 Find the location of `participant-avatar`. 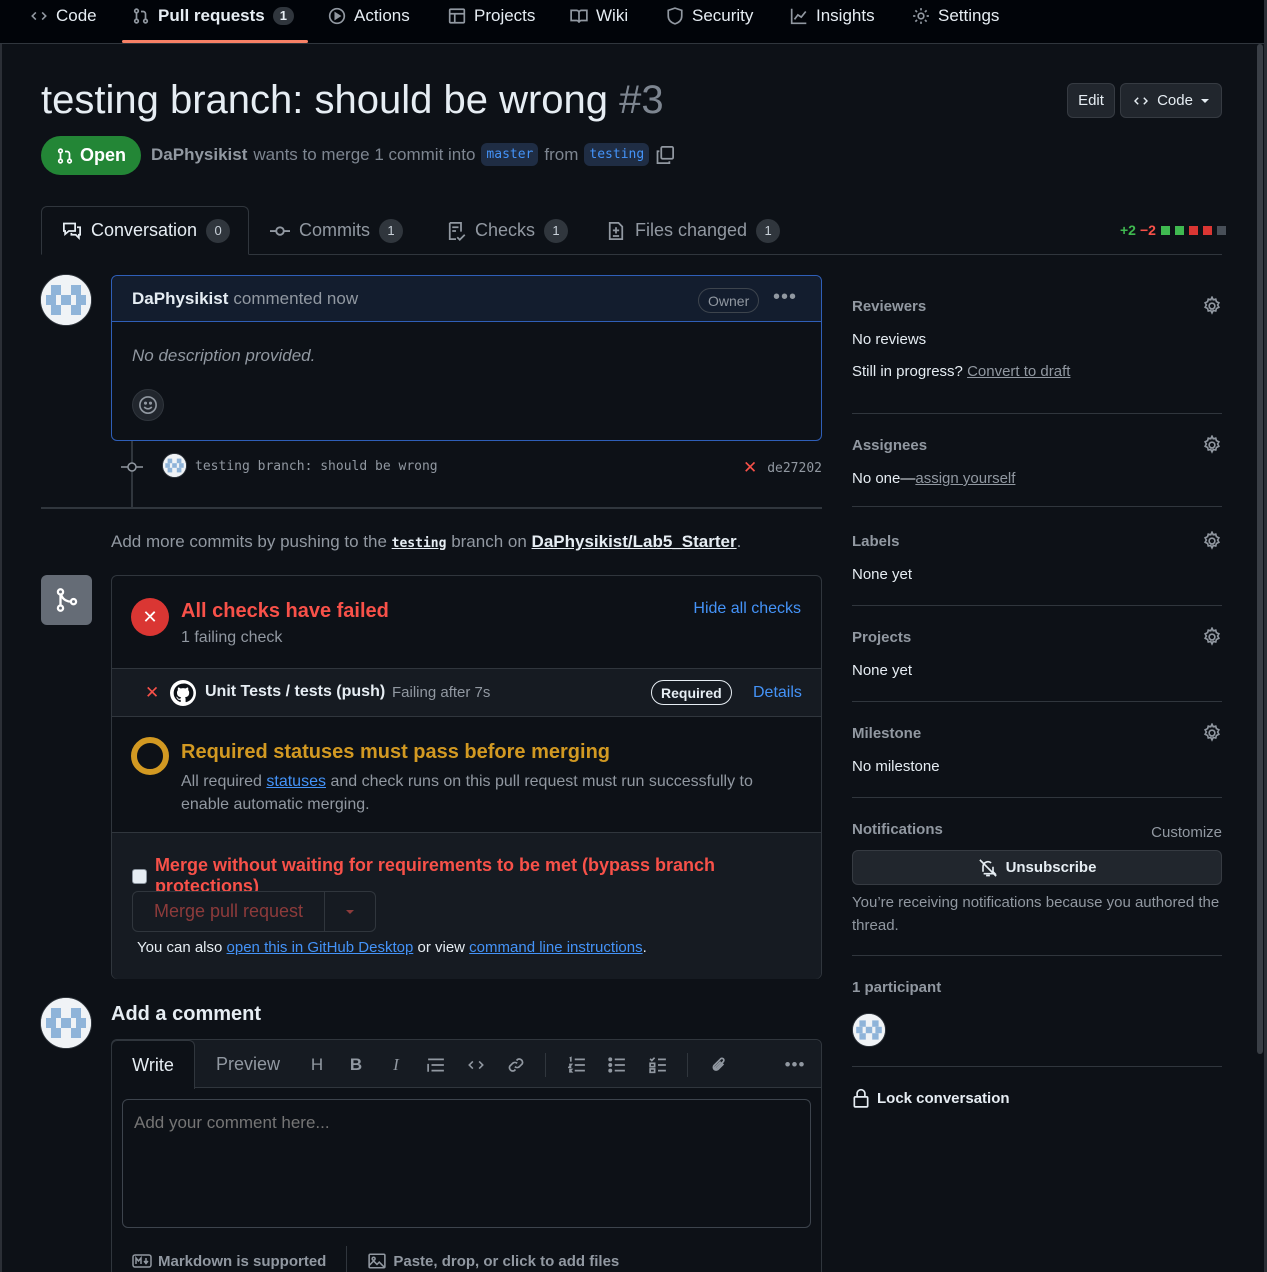

participant-avatar is located at coordinates (869, 1030).